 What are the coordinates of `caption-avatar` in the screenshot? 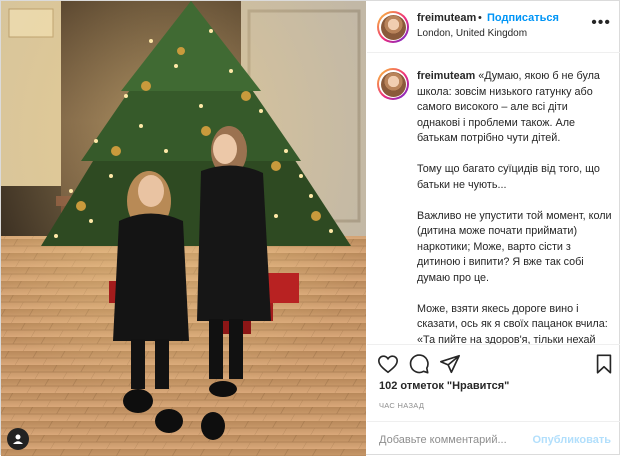 It's located at (393, 84).